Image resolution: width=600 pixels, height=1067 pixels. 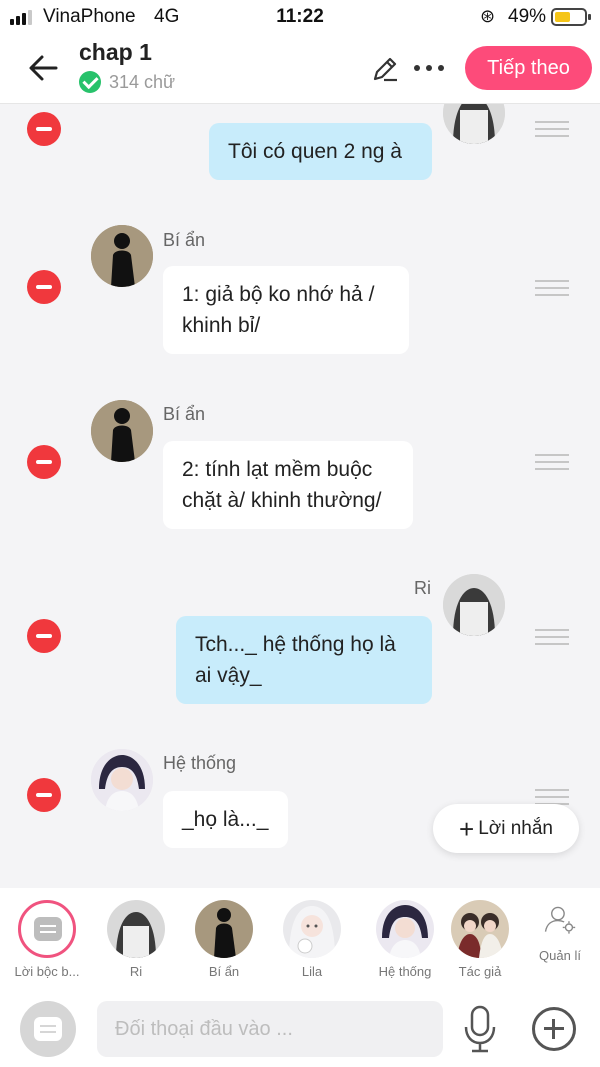 What do you see at coordinates (295, 660) in the screenshot?
I see `message-text: Tch..._ hệ thống họ là ai vậy_` at bounding box center [295, 660].